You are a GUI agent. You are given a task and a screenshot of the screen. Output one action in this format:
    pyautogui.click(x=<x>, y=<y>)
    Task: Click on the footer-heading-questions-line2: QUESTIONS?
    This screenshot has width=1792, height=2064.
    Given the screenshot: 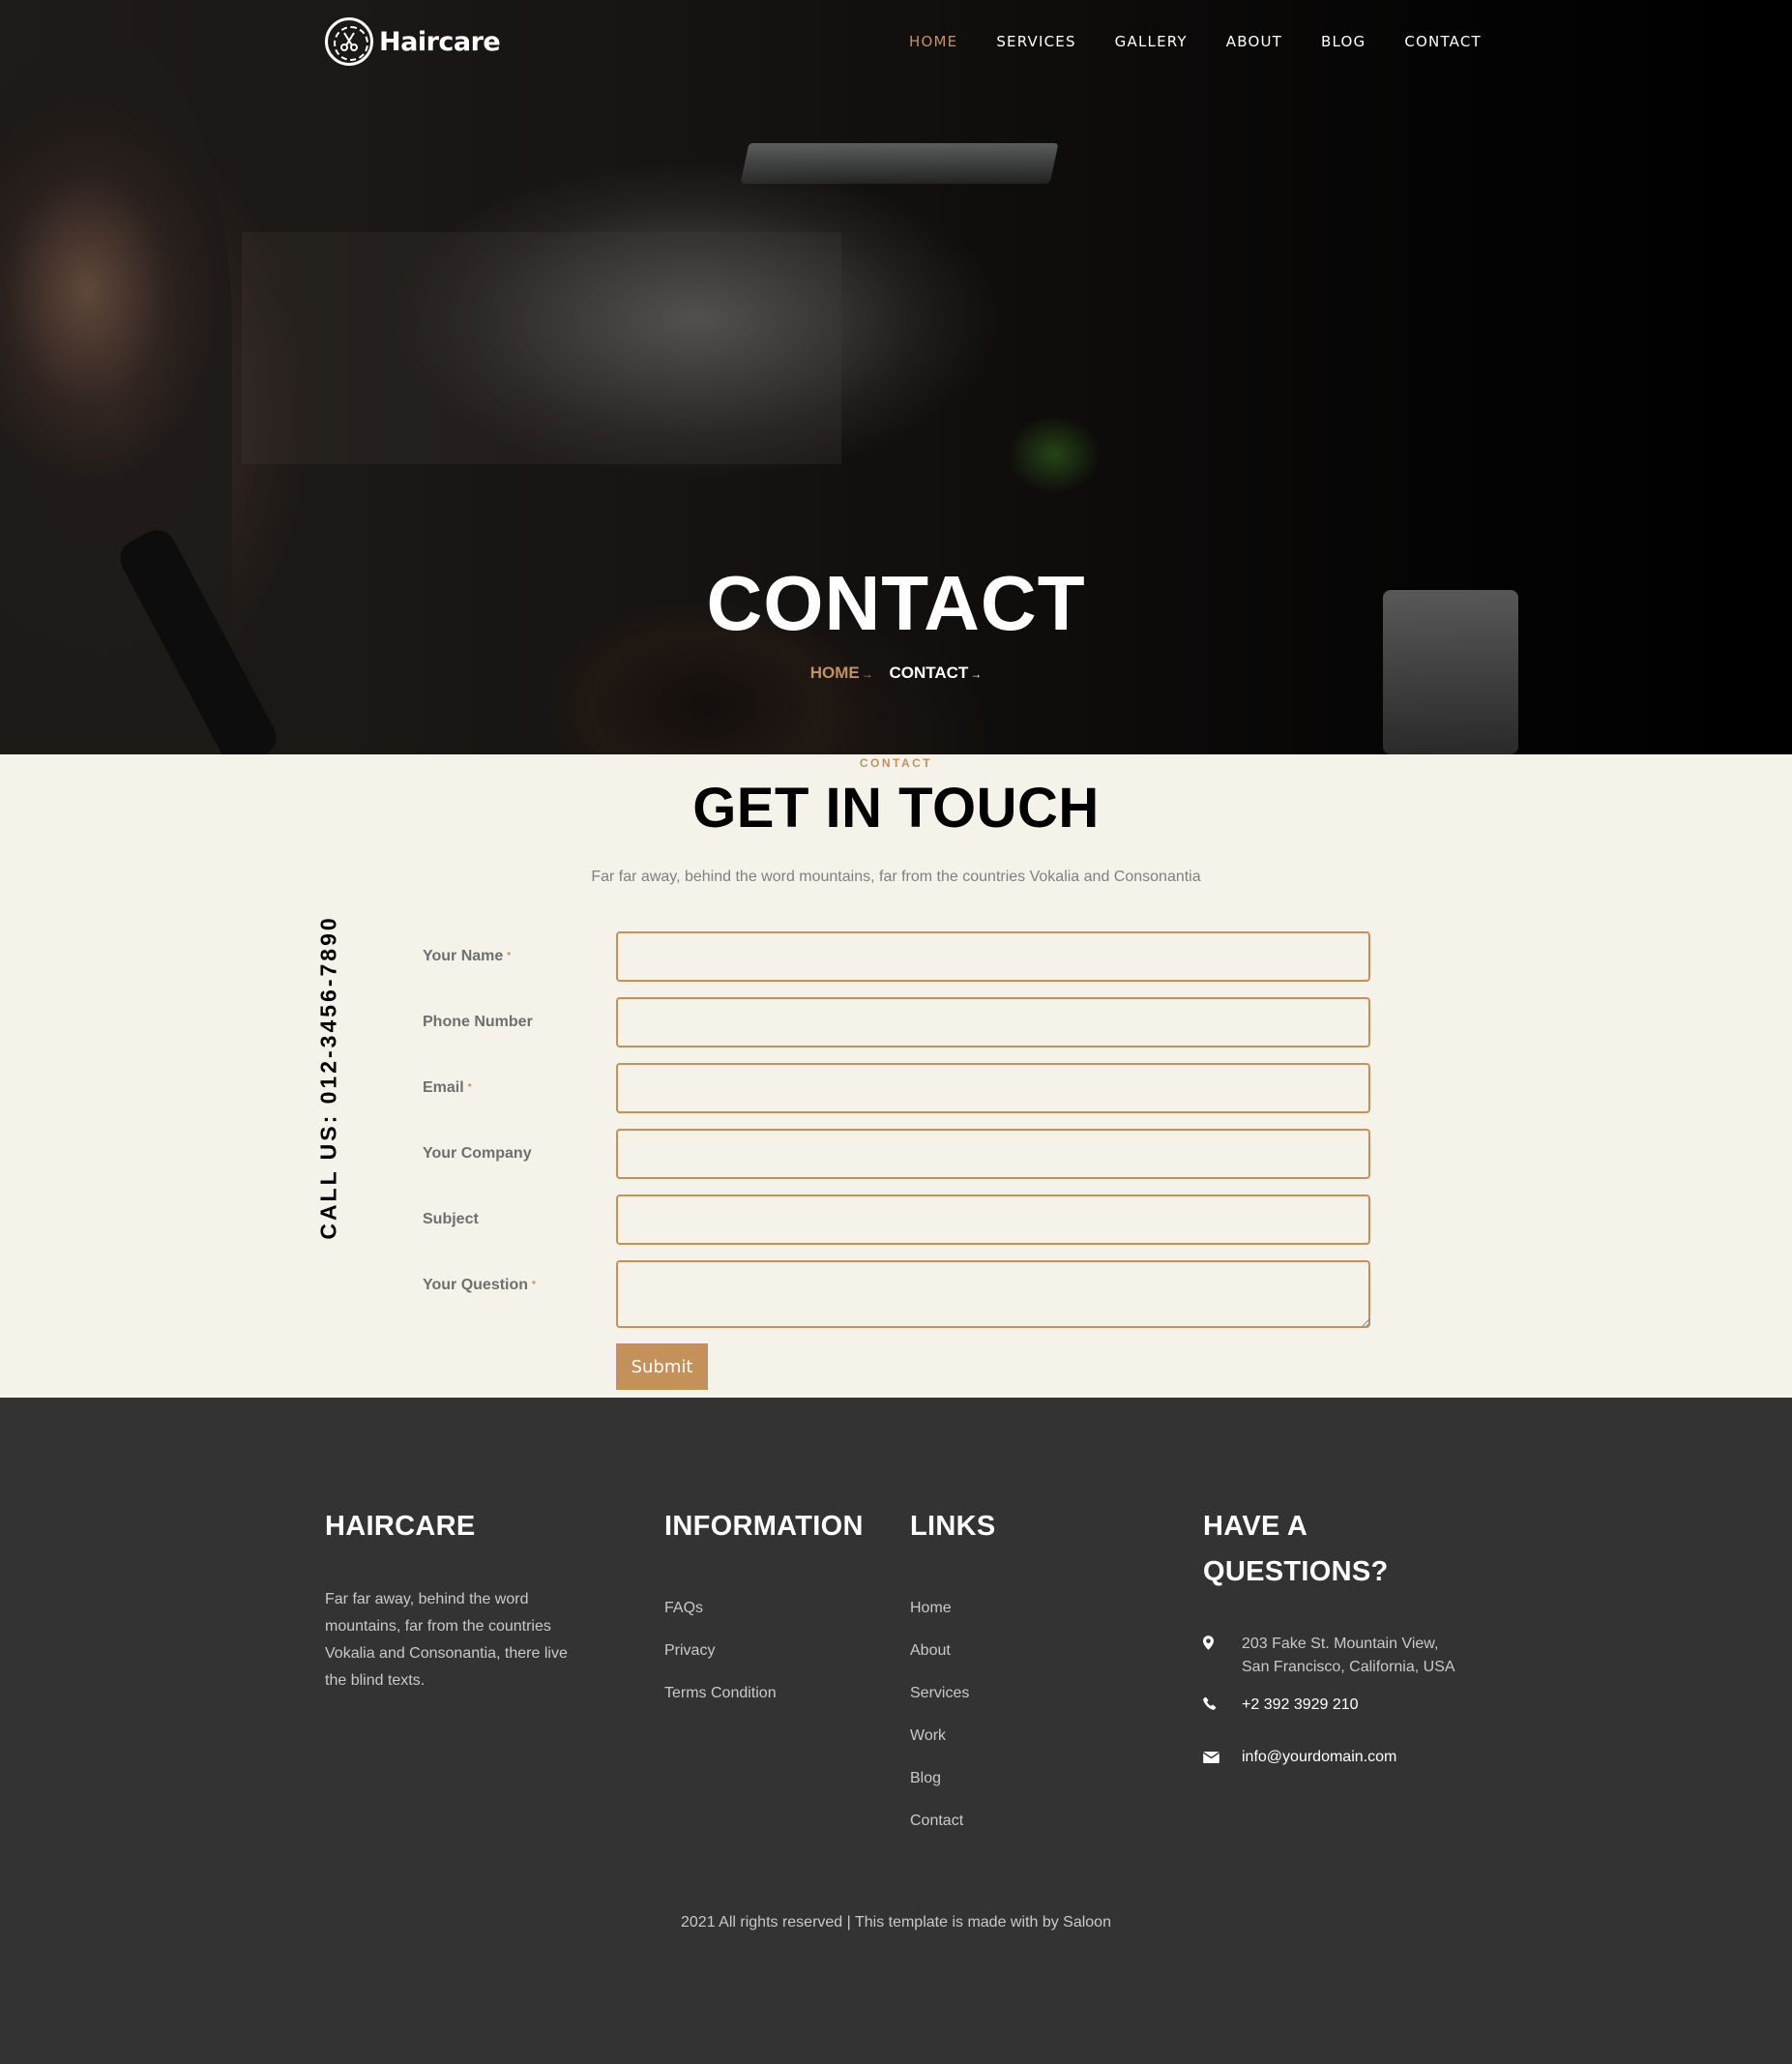 What is the action you would take?
    pyautogui.click(x=1296, y=1571)
    